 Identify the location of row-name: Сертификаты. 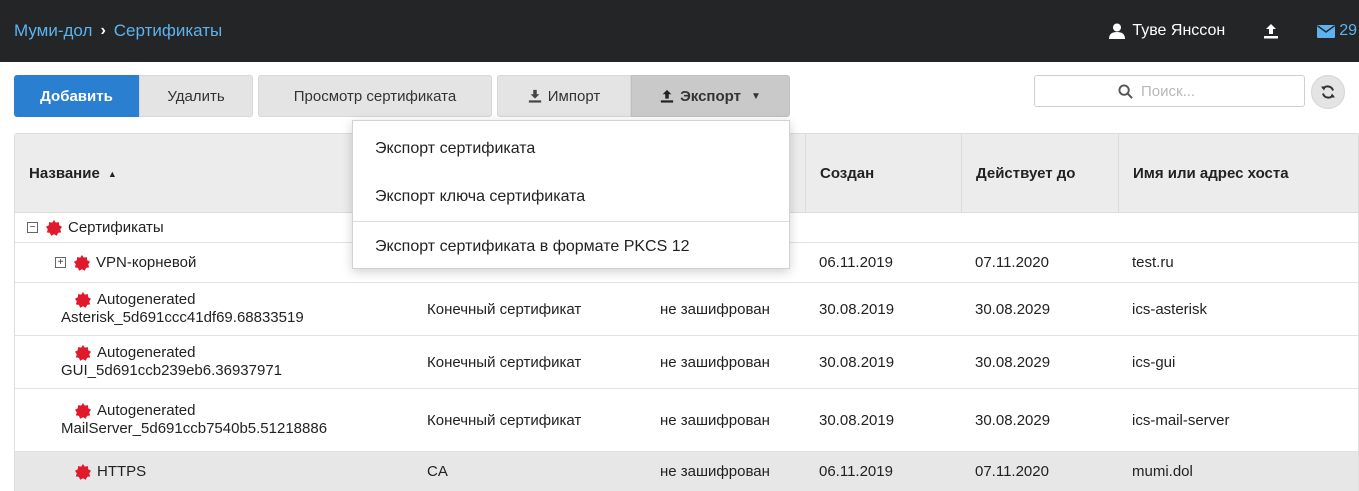
(116, 227).